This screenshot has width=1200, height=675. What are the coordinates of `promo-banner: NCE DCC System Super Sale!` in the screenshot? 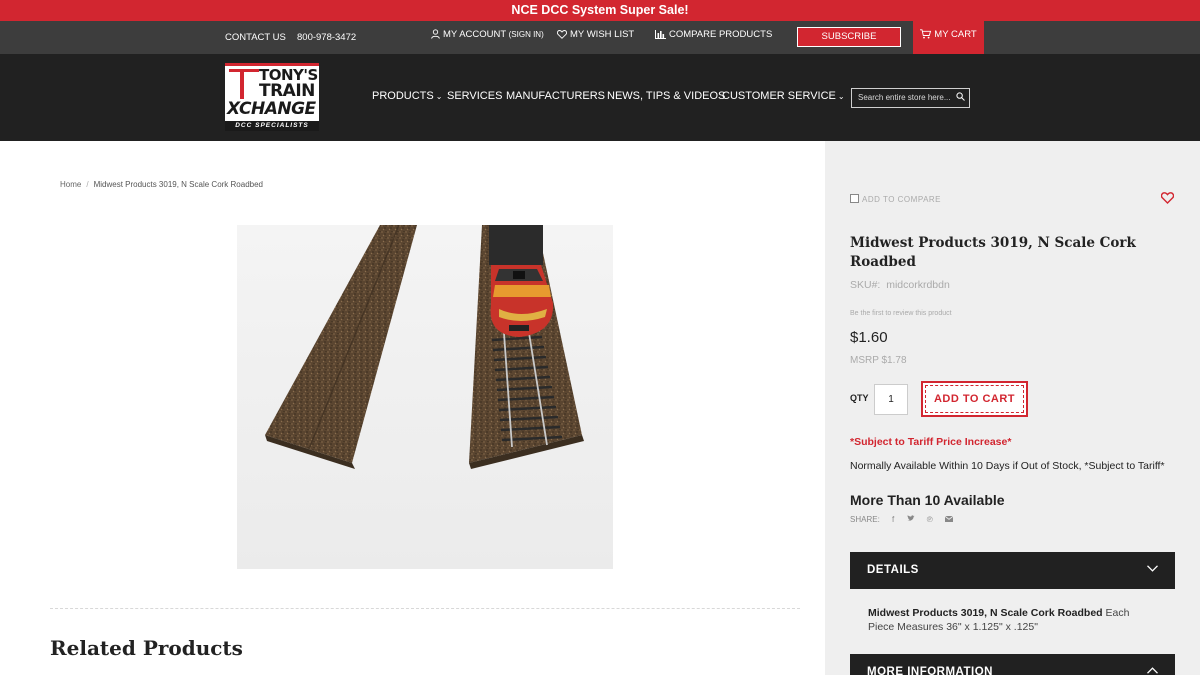 It's located at (600, 10).